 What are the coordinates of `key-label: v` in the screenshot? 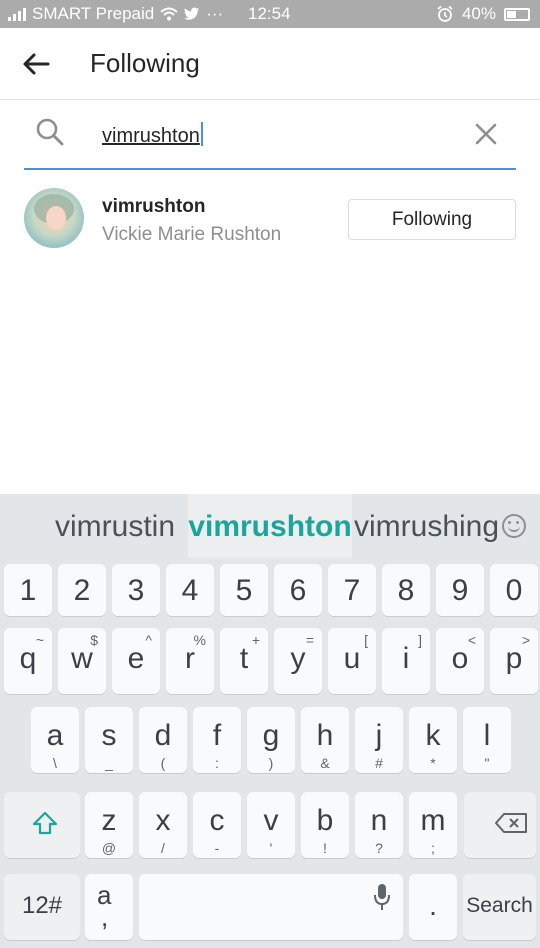 It's located at (271, 820).